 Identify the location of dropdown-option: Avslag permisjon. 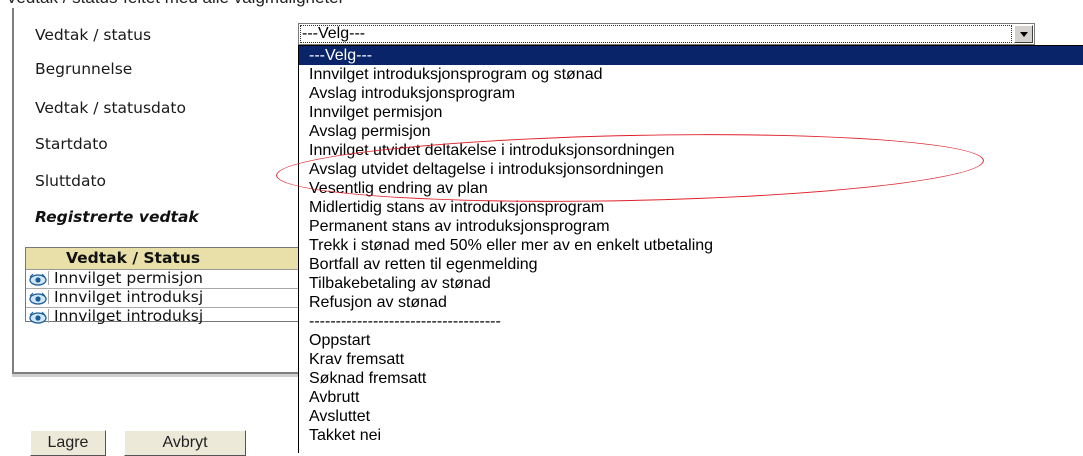
(691, 131).